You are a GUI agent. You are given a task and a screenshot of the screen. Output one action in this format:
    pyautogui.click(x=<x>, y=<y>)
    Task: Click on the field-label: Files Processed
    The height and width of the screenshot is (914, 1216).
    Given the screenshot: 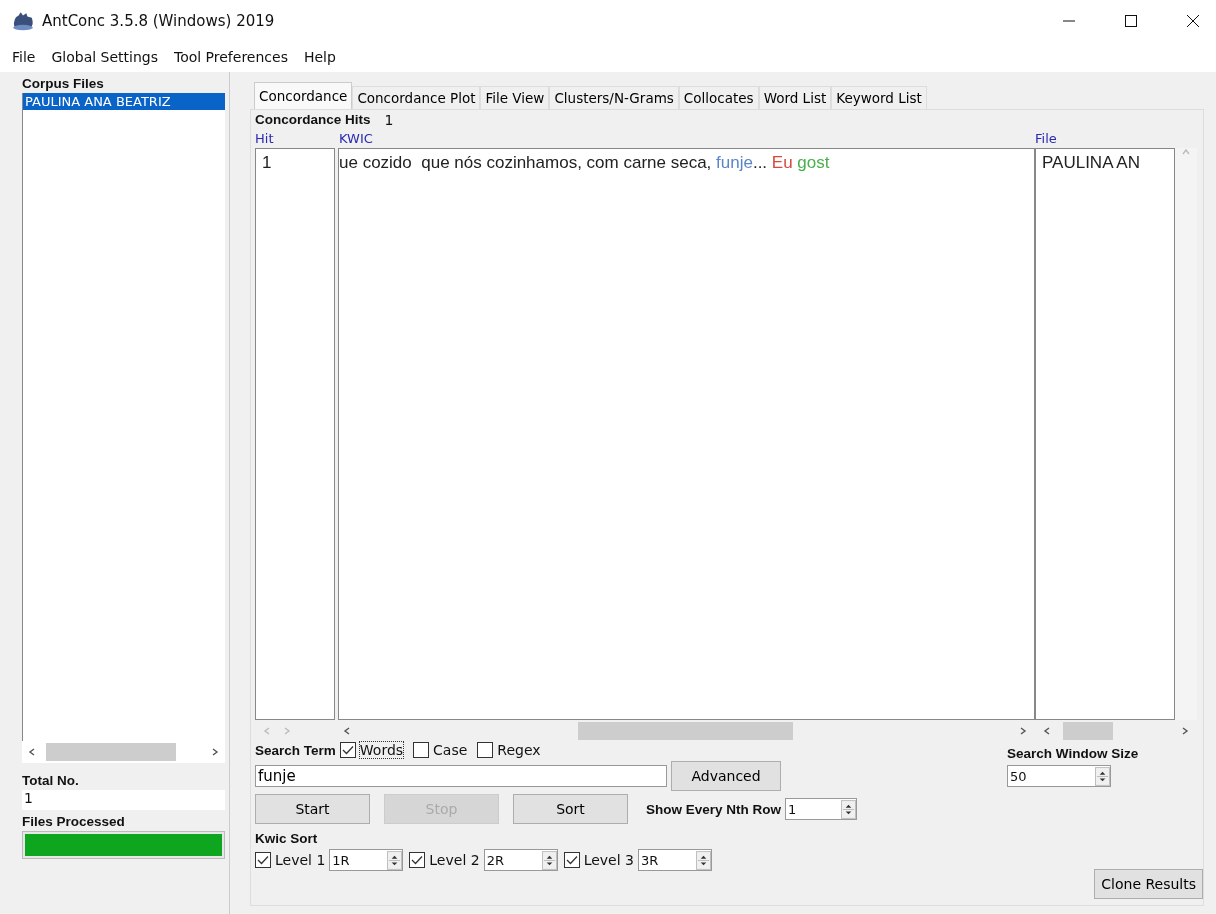 What is the action you would take?
    pyautogui.click(x=74, y=821)
    